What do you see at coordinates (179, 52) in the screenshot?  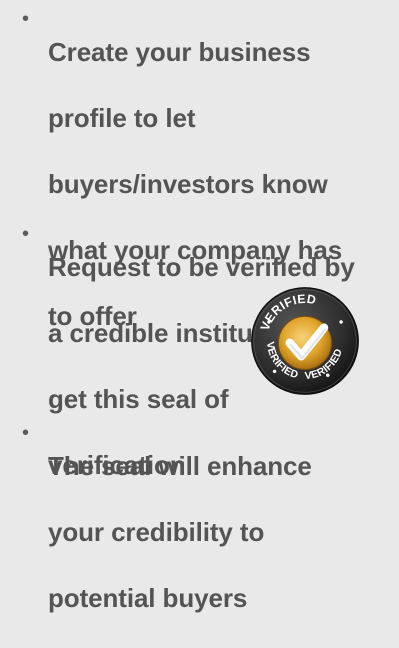 I see `bullet-line: Create your business` at bounding box center [179, 52].